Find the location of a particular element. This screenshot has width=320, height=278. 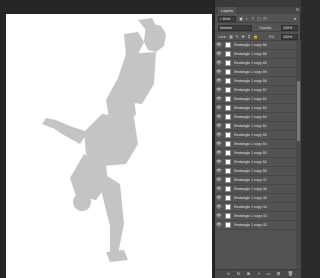

new-layer-icon: ⊞ is located at coordinates (278, 274).